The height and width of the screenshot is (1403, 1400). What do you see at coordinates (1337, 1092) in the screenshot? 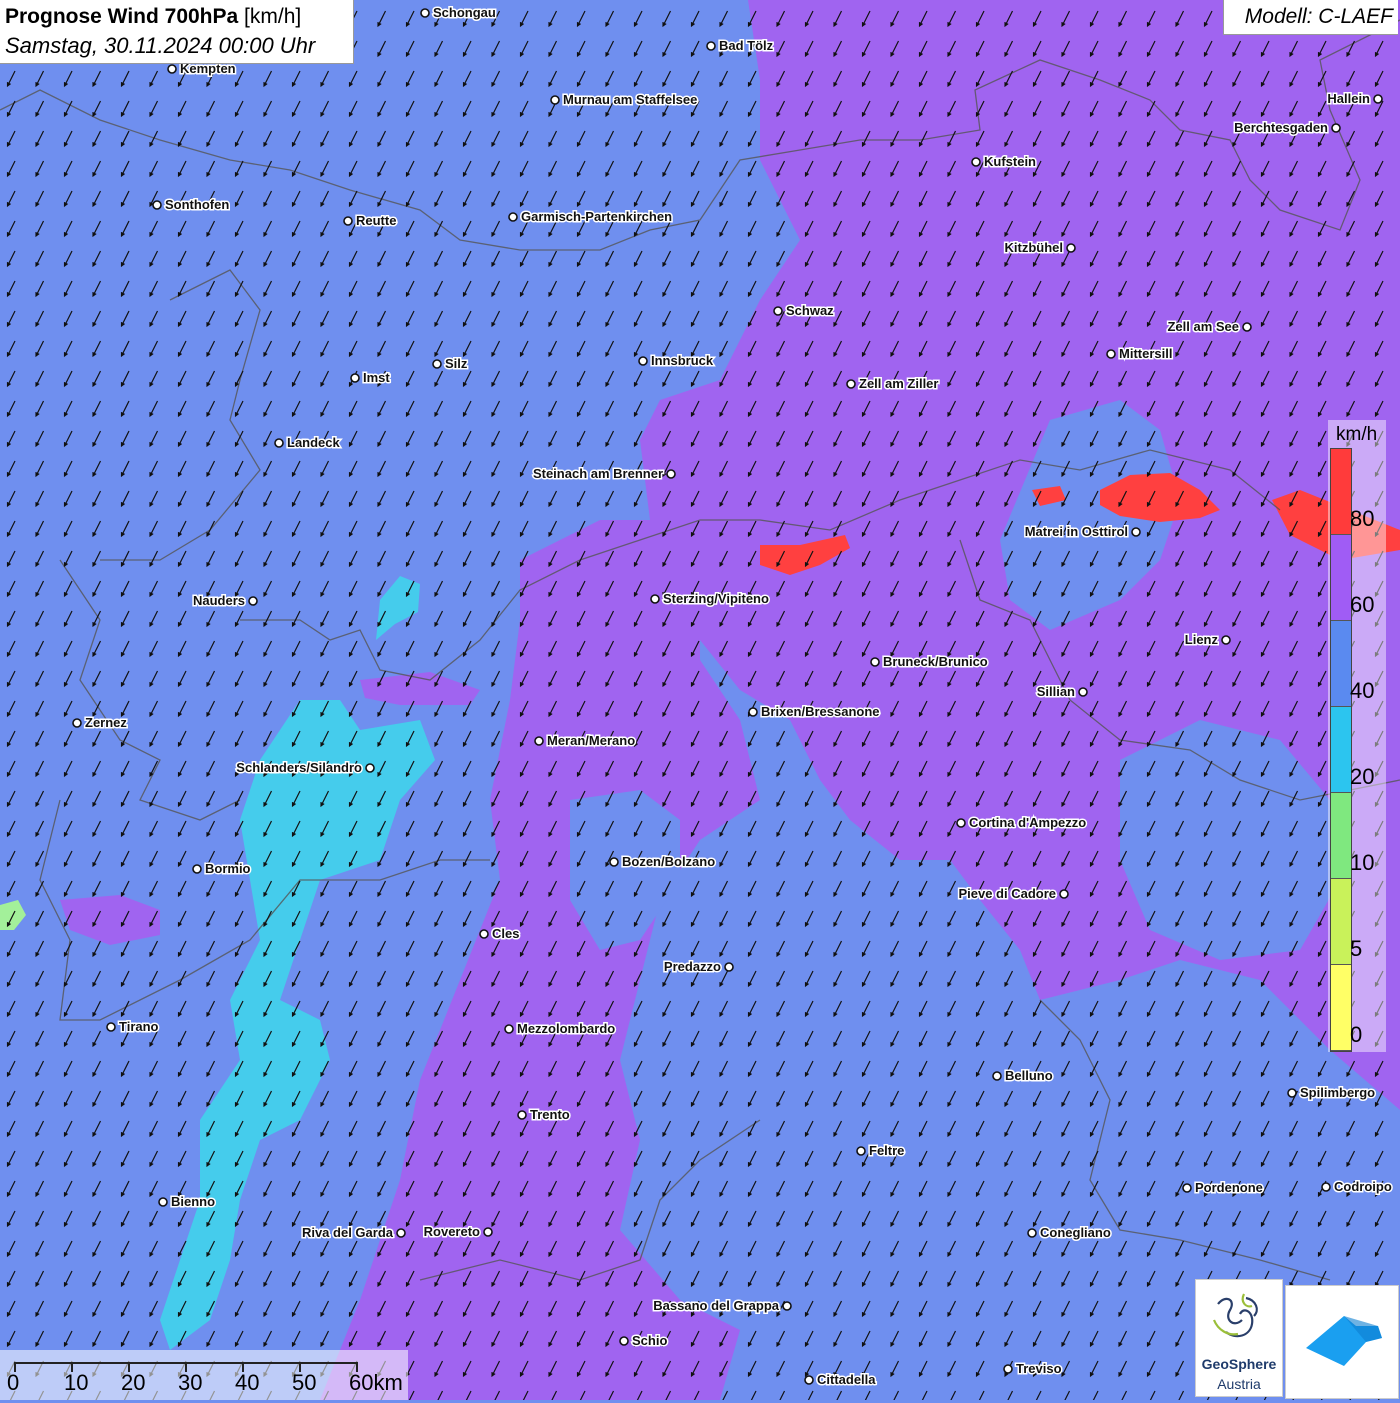
I see `city-label: Spilimbergo` at bounding box center [1337, 1092].